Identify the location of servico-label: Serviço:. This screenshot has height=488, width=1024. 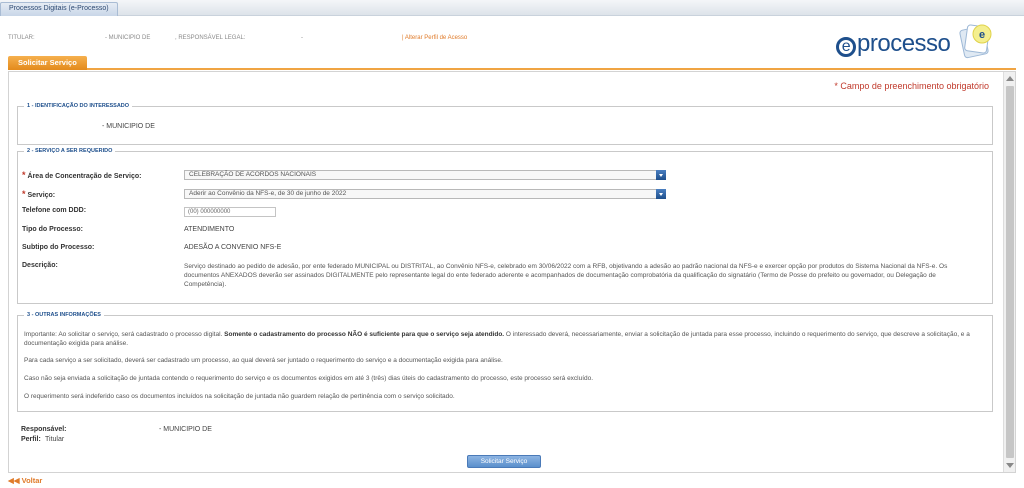
(41, 195).